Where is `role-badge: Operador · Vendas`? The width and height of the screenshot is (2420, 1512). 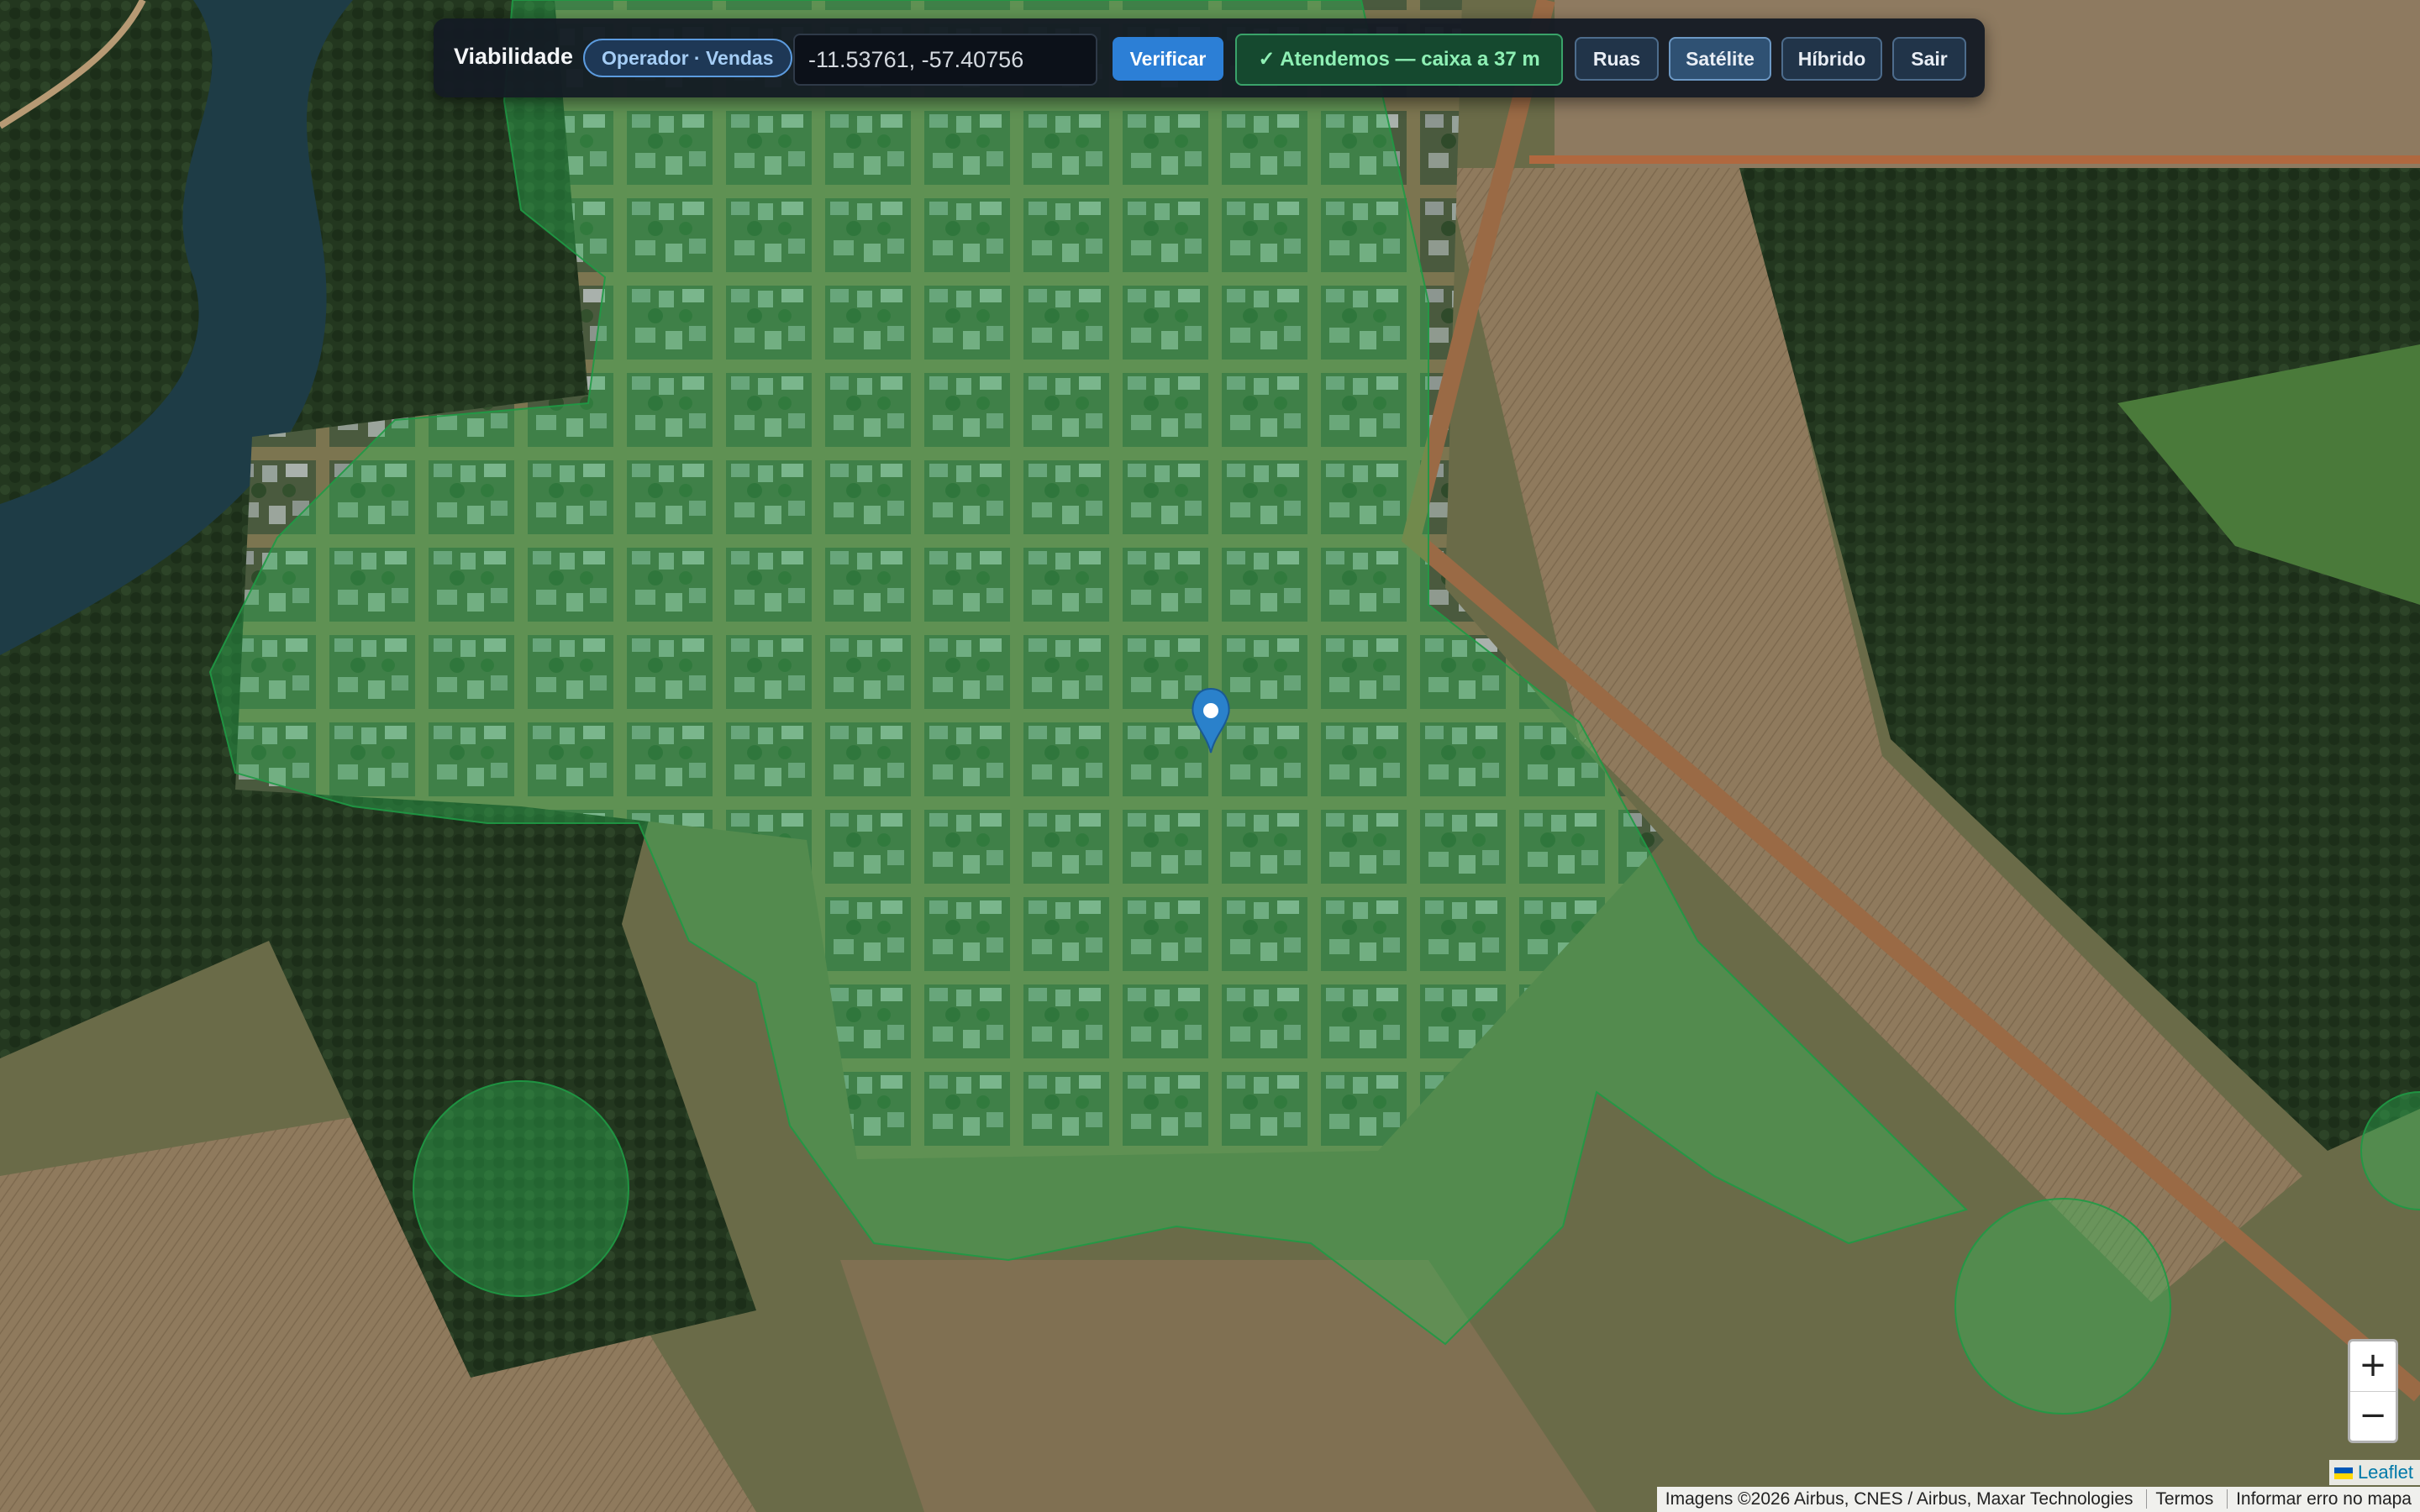 role-badge: Operador · Vendas is located at coordinates (688, 58).